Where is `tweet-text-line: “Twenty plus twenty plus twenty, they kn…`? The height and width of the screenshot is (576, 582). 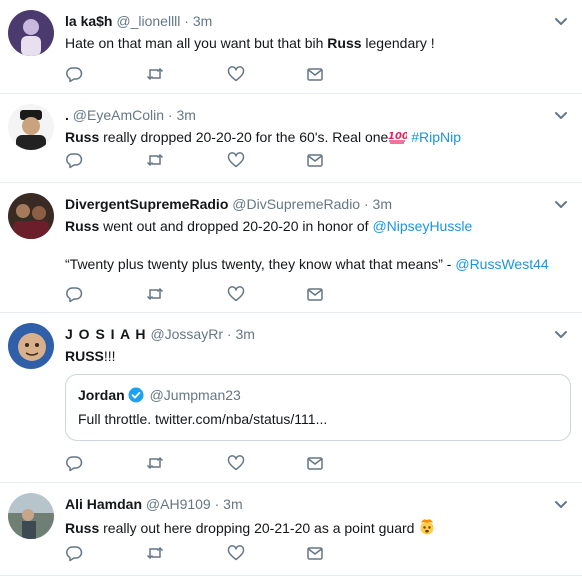 tweet-text-line: “Twenty plus twenty plus twenty, they kn… is located at coordinates (307, 264).